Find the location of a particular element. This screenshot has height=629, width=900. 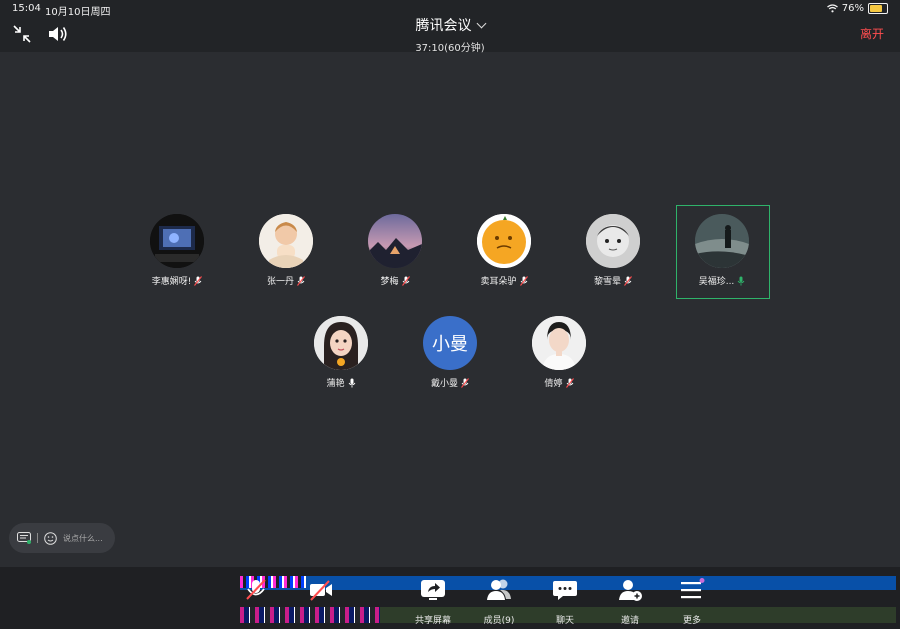

participant-name: 蒲艳 is located at coordinates (335, 384).